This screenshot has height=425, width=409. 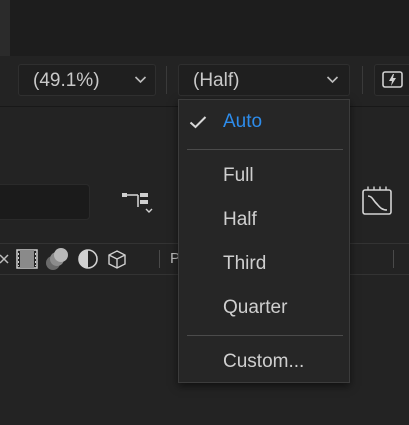 I want to click on flowchart-icon, so click(x=138, y=202).